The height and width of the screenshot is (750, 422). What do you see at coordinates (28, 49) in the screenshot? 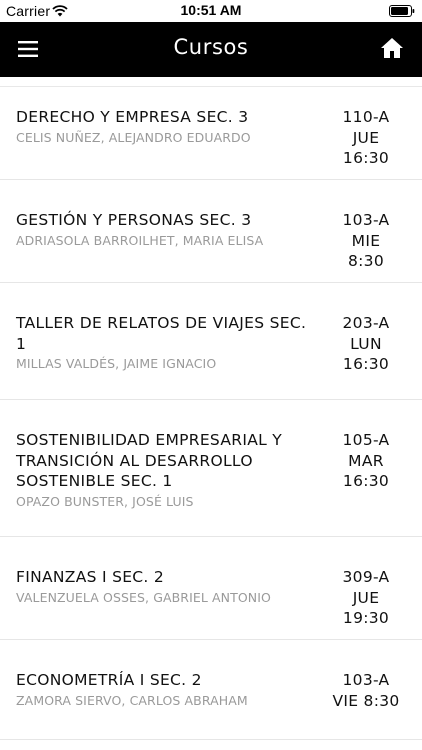
I see `hamburger-menu-icon` at bounding box center [28, 49].